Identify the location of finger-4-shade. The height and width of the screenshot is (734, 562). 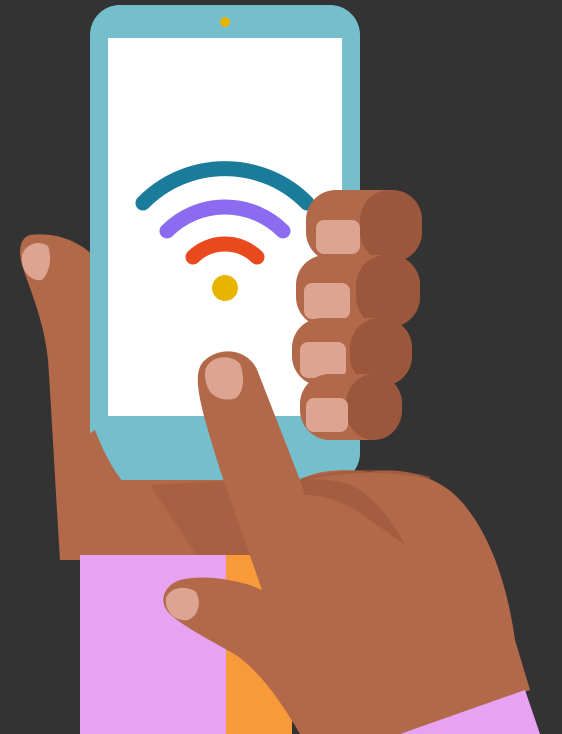
(374, 407).